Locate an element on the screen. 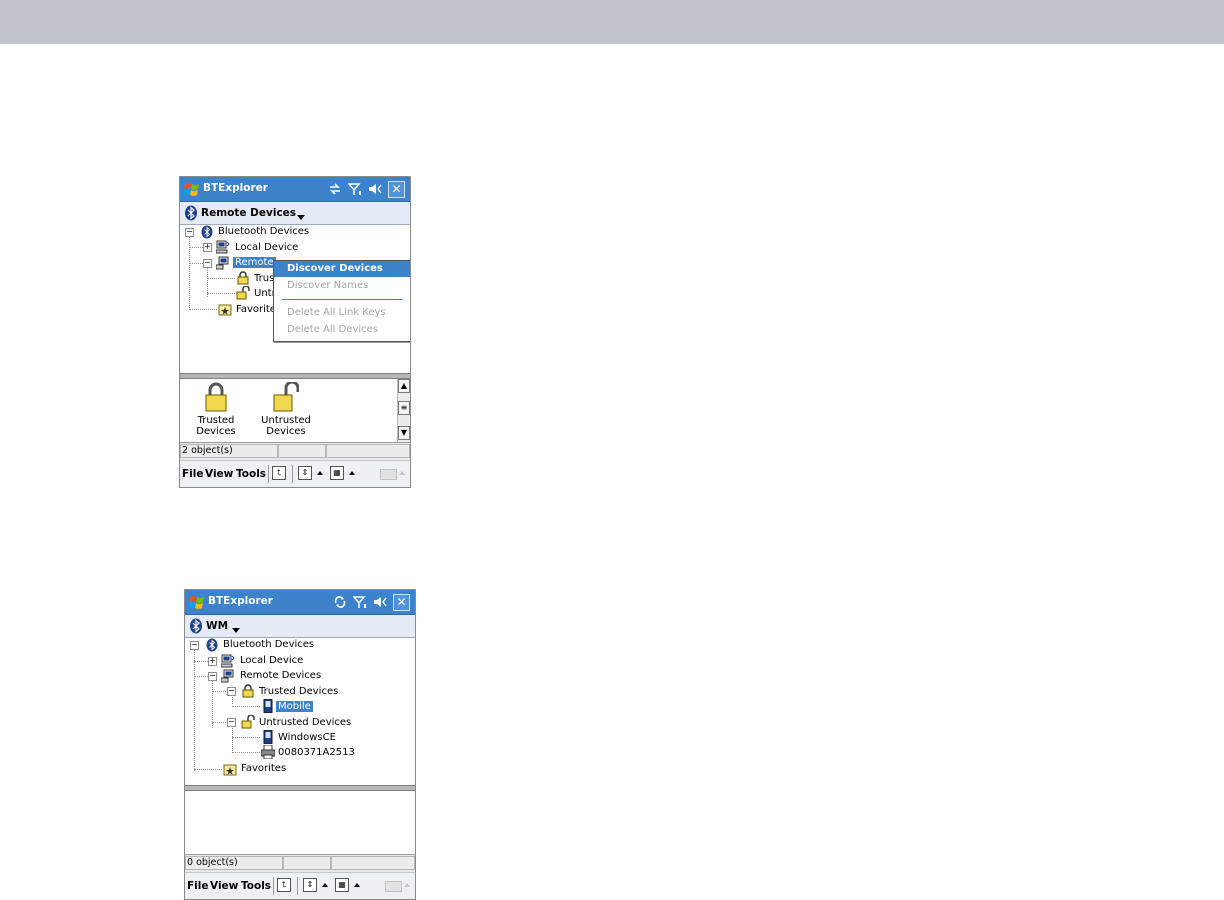 This screenshot has height=900, width=1224. status-bar: 0 object(s) is located at coordinates (300, 863).